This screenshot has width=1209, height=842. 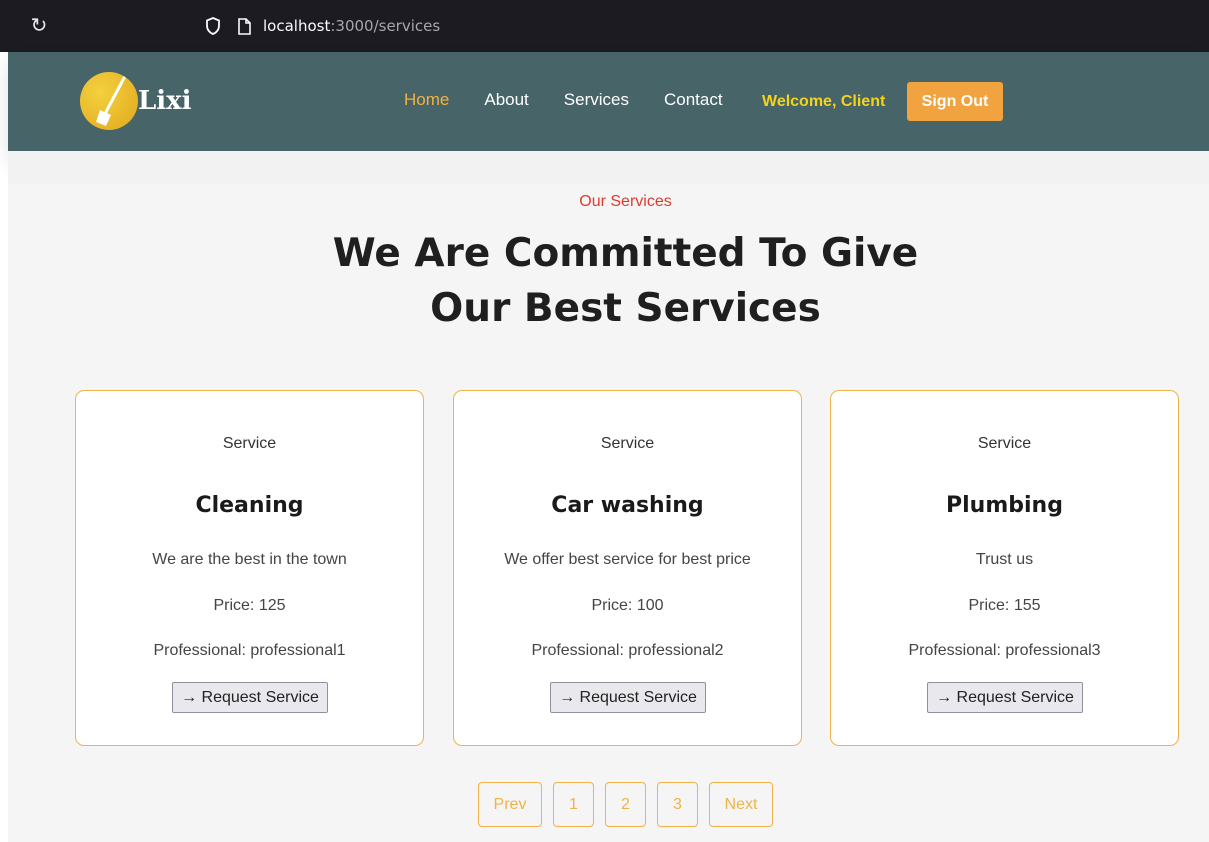 I want to click on nav-link-about: About, so click(x=506, y=100).